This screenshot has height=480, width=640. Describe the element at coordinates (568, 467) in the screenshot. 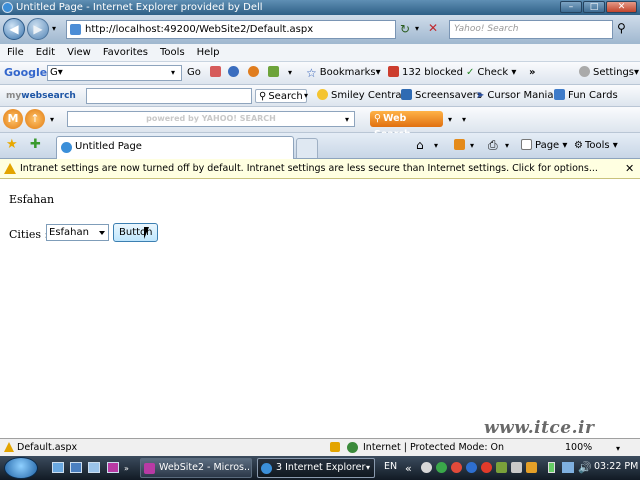

I see `network-icon` at that location.